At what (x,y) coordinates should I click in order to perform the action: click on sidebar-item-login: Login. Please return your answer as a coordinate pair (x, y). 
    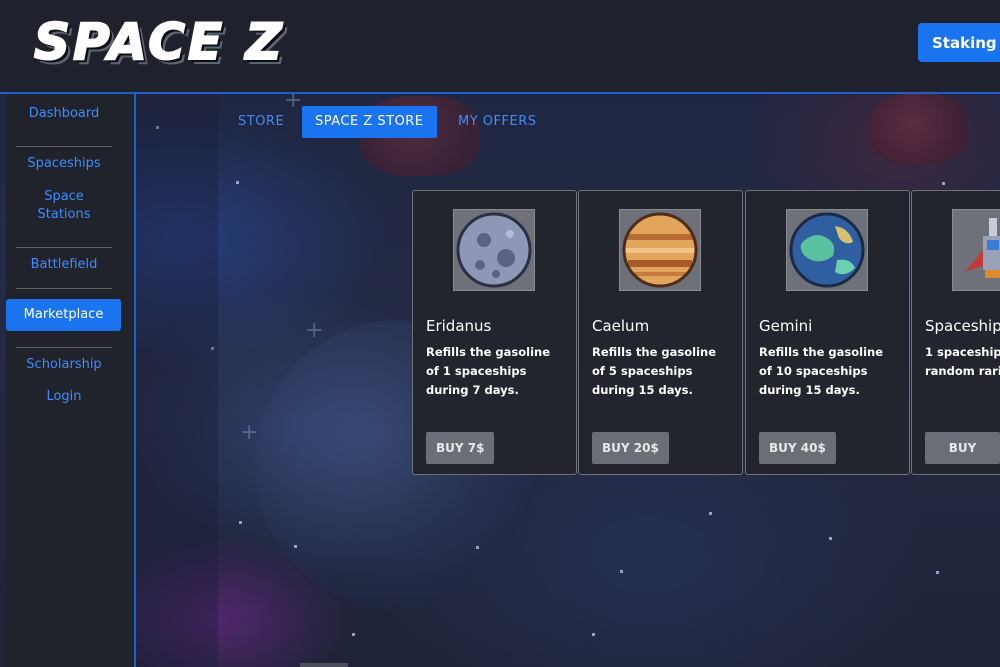
    Looking at the image, I should click on (64, 397).